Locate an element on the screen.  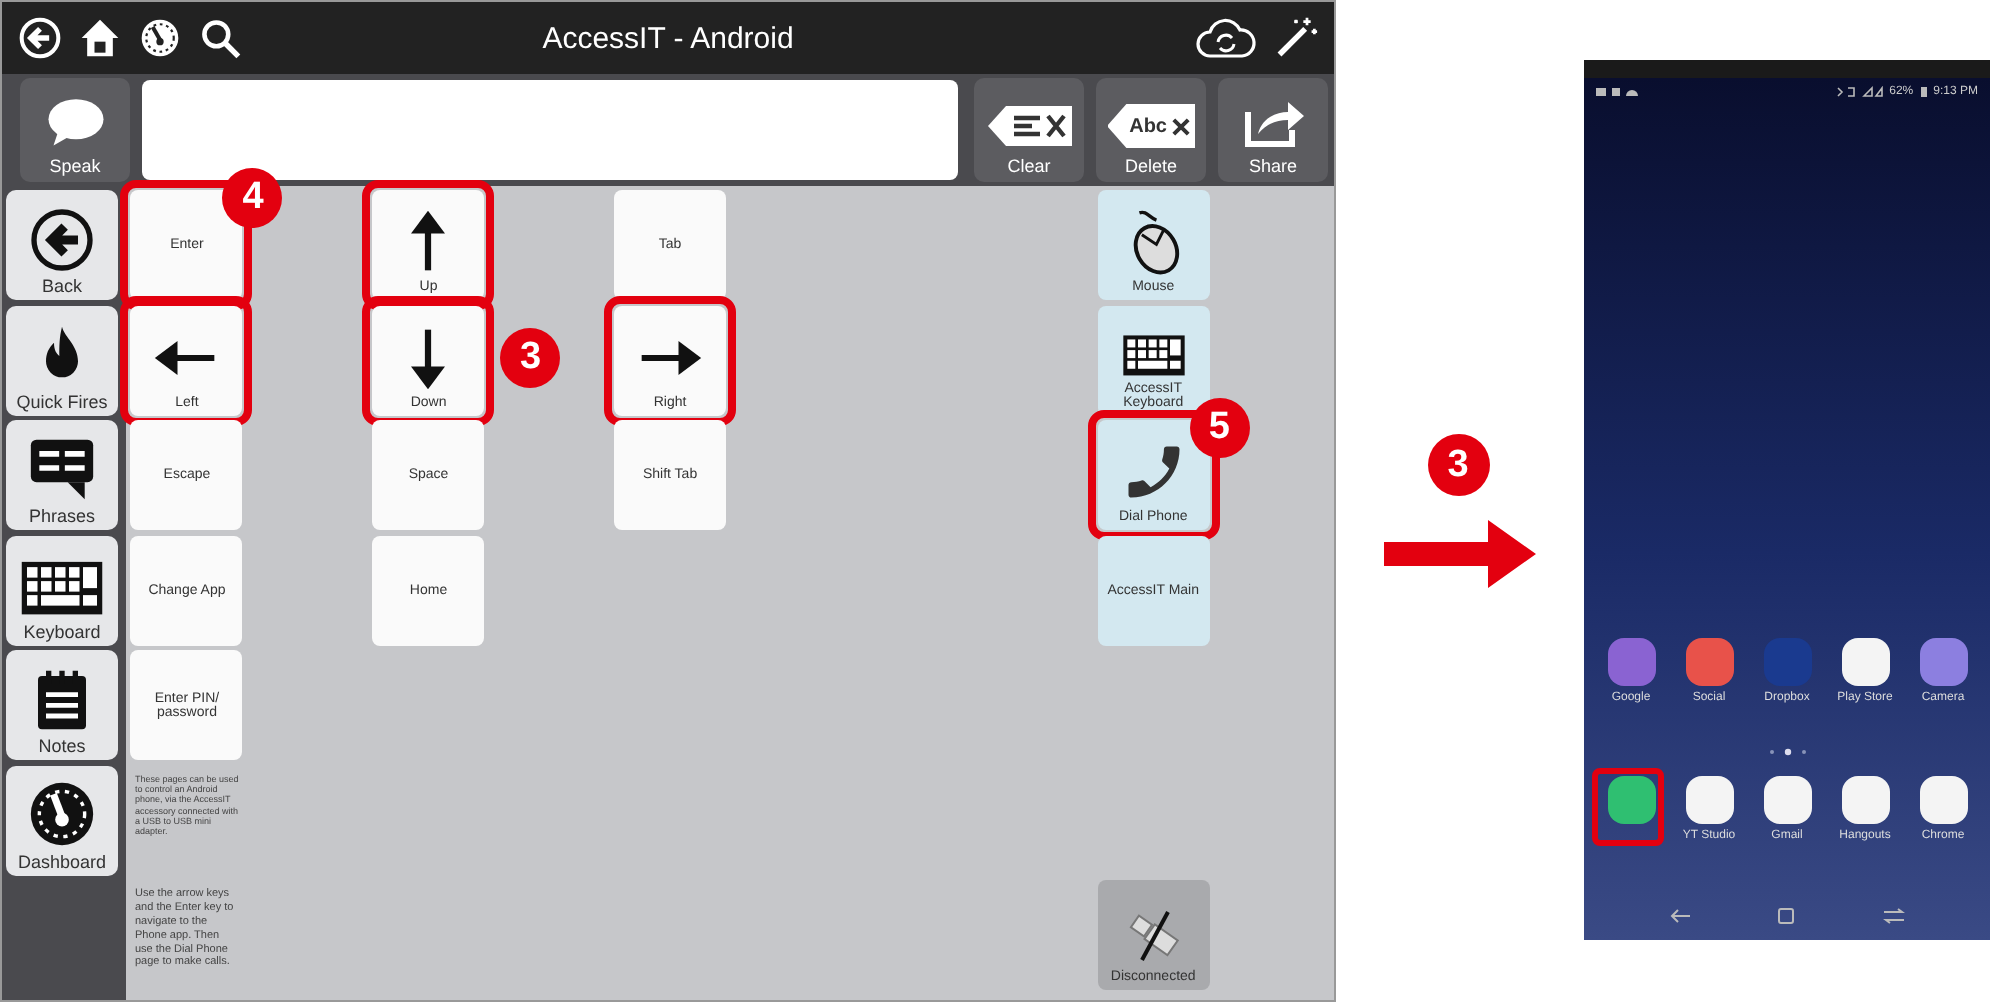
right-arrow-icon is located at coordinates (1460, 554).